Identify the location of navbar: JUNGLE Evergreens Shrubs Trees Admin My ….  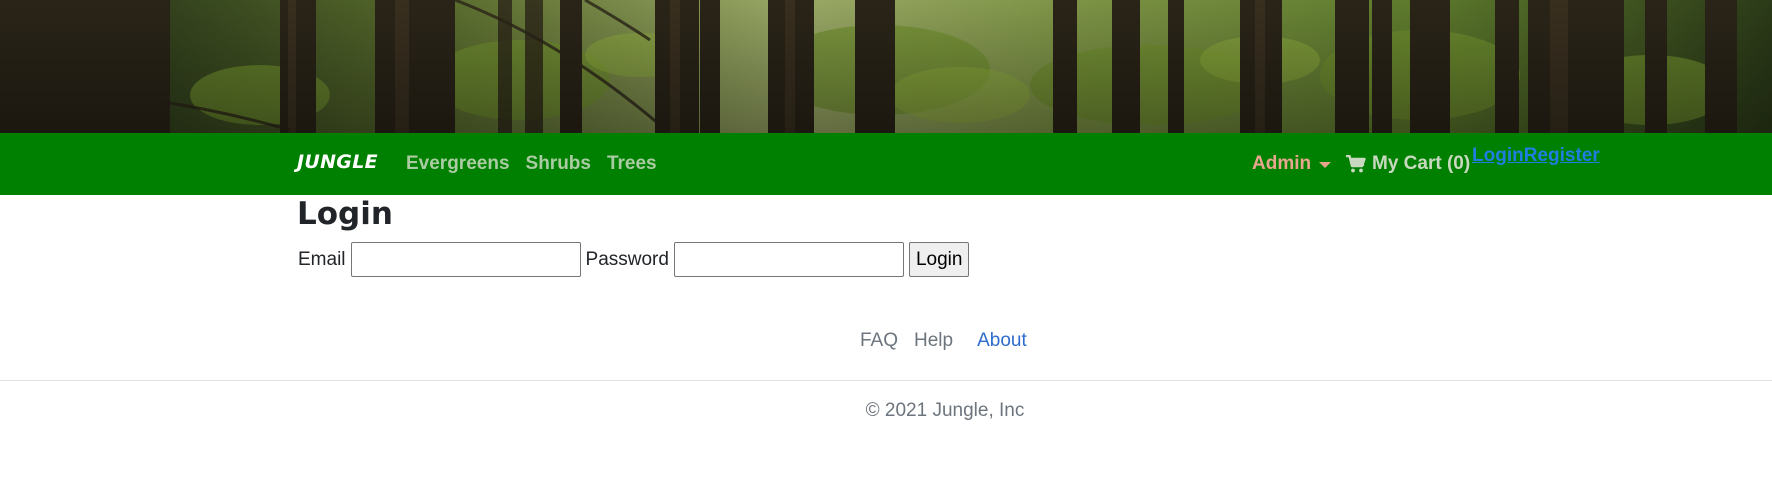
(886, 164).